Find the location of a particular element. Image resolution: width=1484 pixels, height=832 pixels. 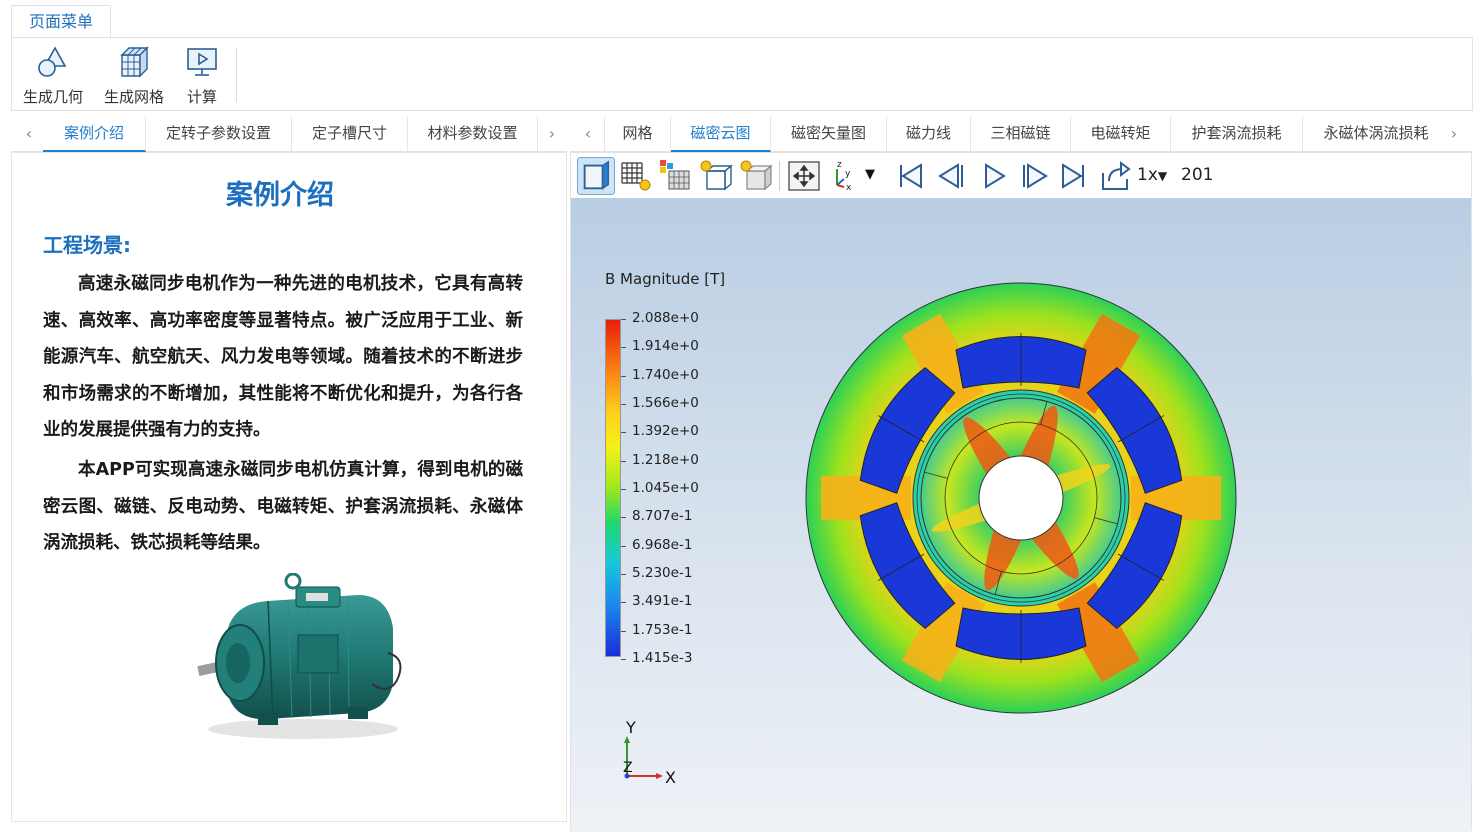

compute-label: 计算 is located at coordinates (201, 97).